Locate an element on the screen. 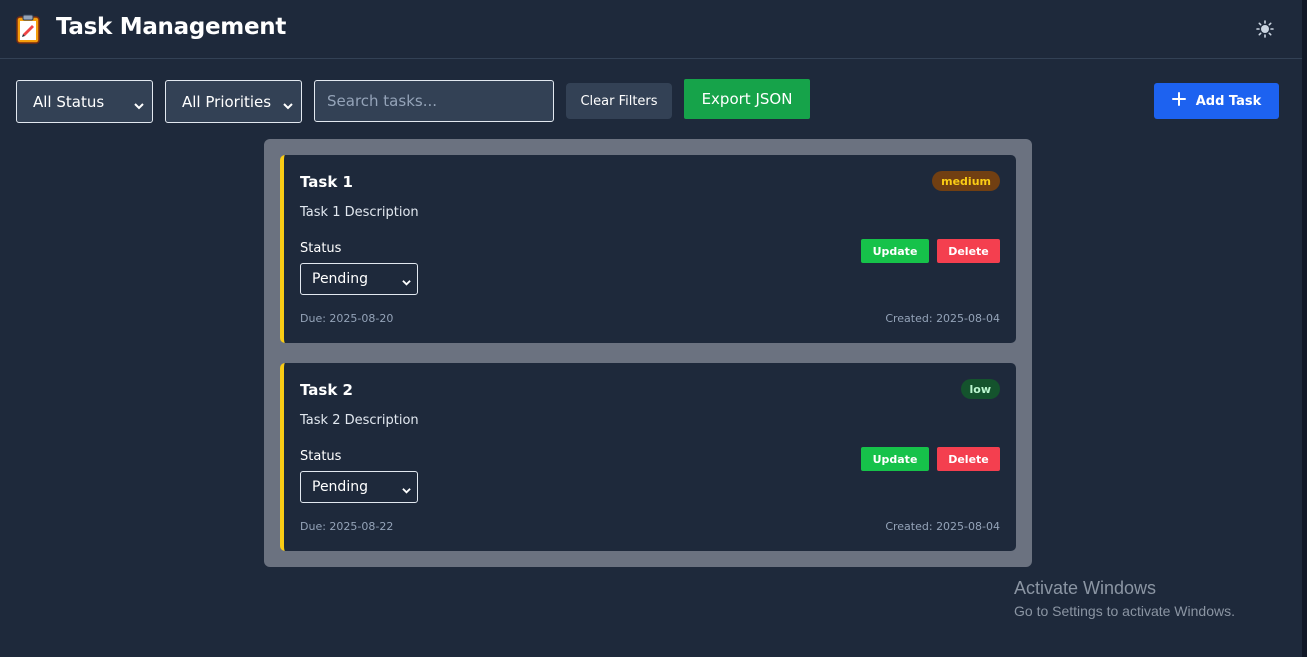  priority-filter-select: All Priorities is located at coordinates (233, 101).